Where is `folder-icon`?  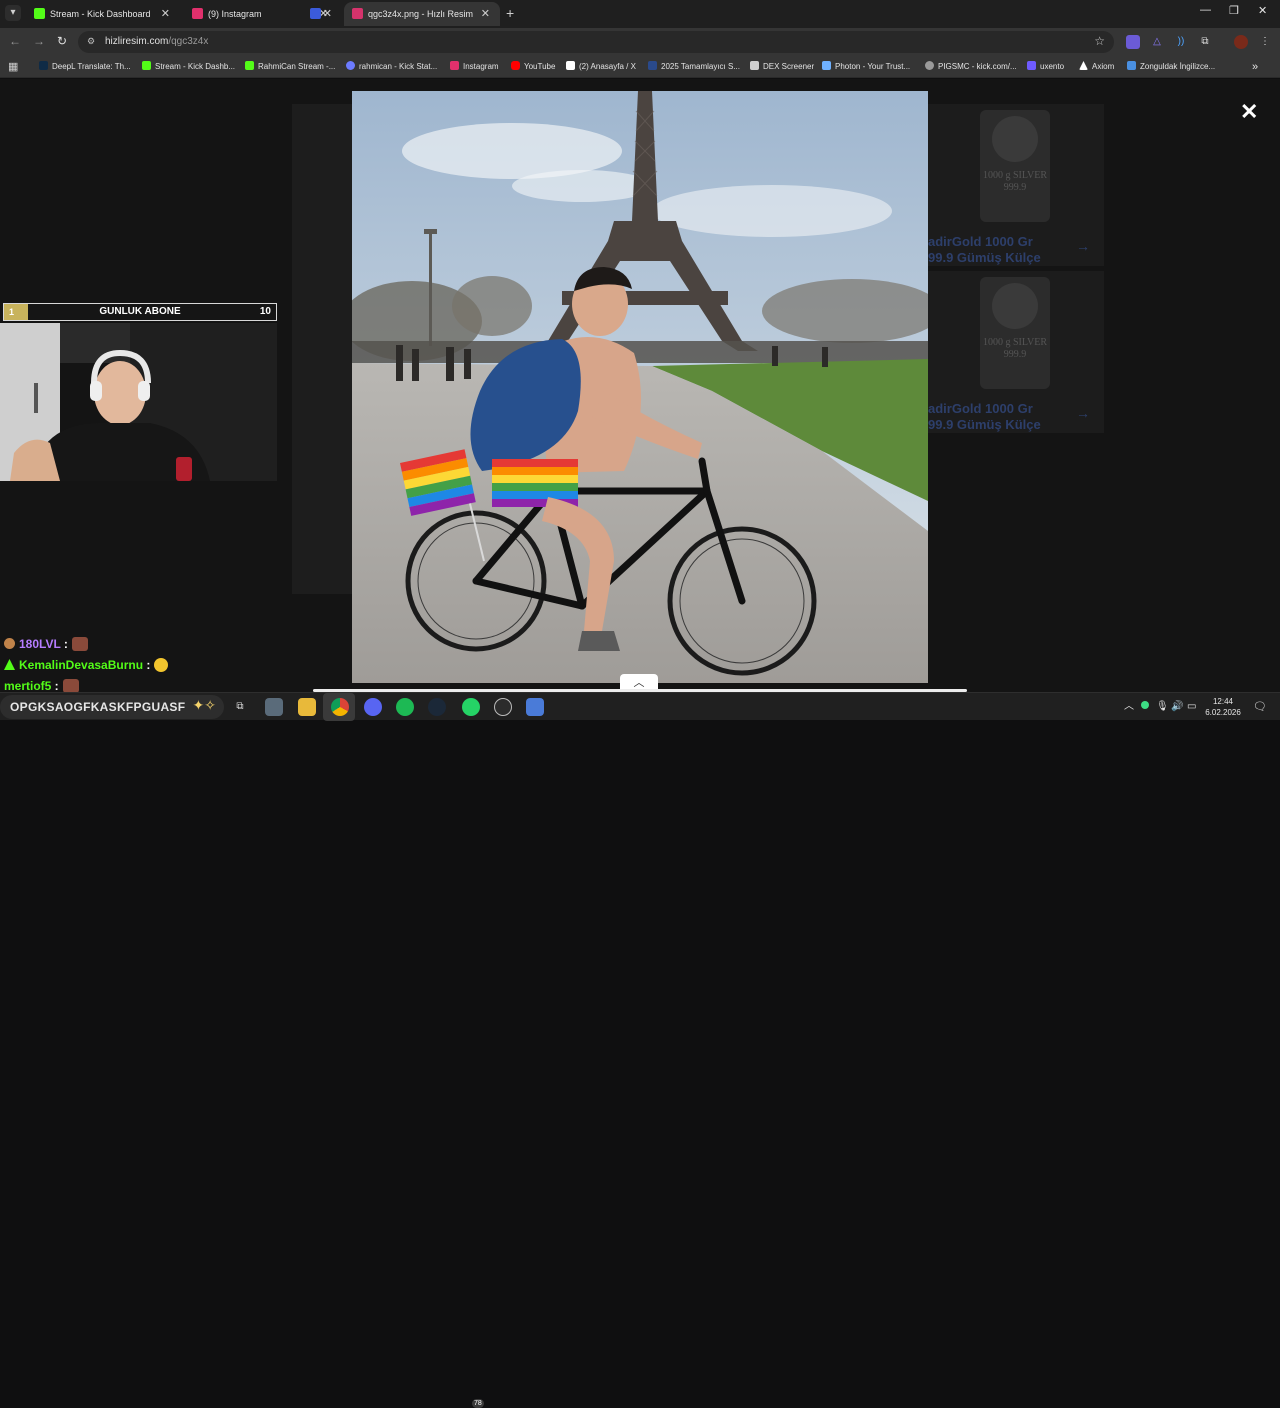 folder-icon is located at coordinates (307, 707).